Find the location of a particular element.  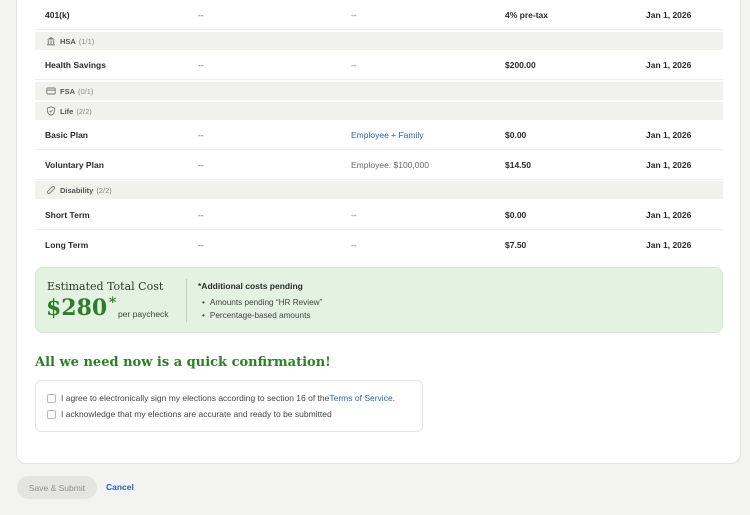

plan-name: Long Term is located at coordinates (67, 245).